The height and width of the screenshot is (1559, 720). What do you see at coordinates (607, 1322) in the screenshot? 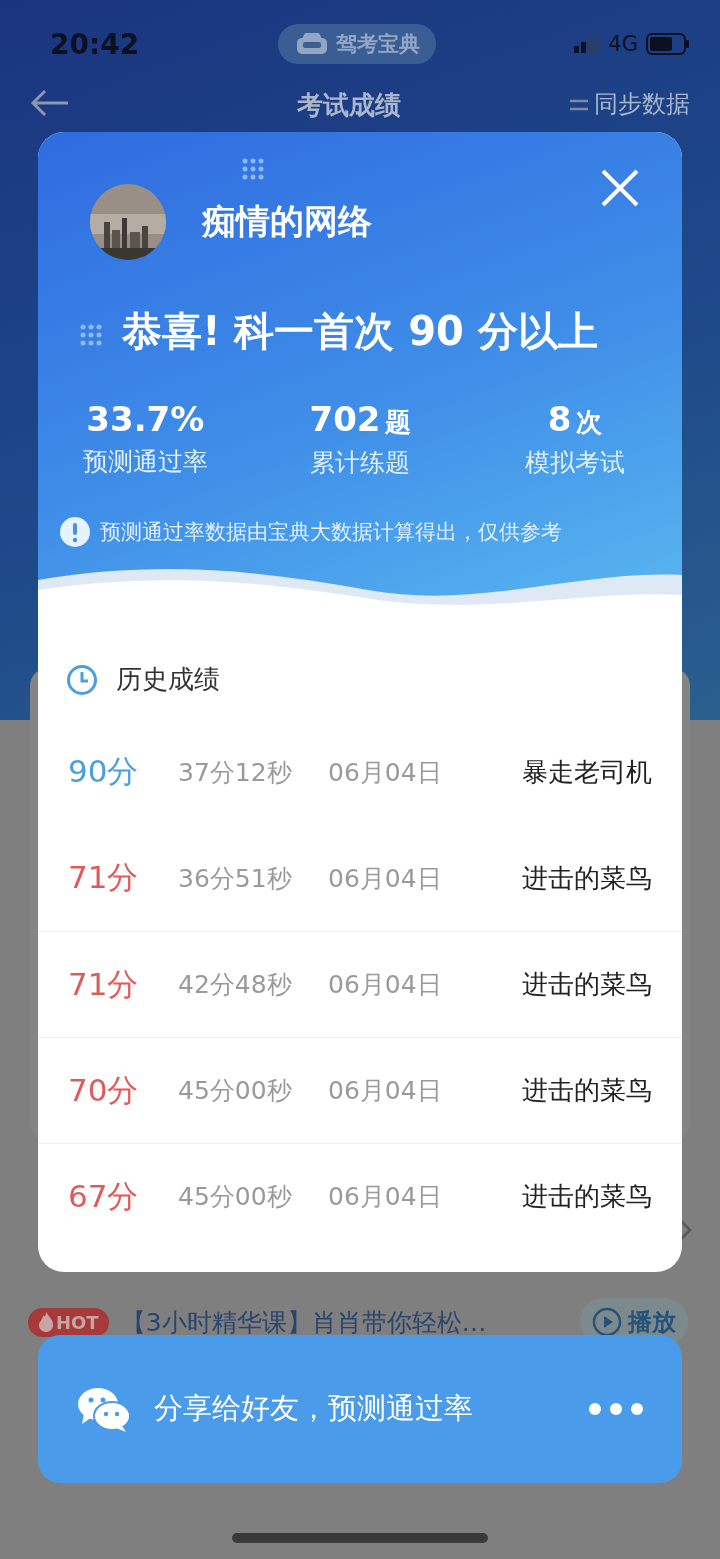
I see `play-icon` at bounding box center [607, 1322].